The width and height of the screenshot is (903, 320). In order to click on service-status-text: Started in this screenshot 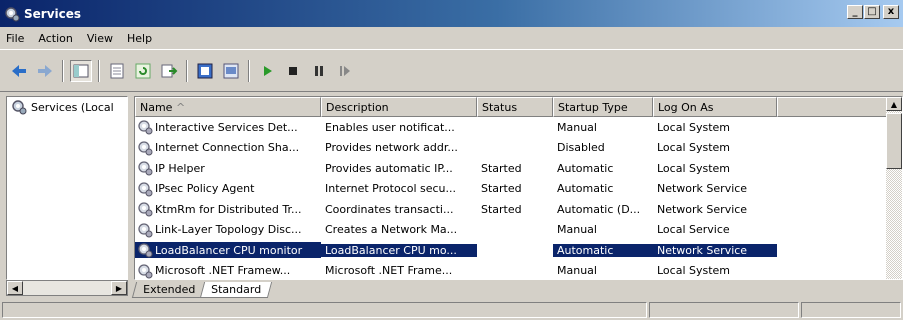, I will do `click(501, 189)`.